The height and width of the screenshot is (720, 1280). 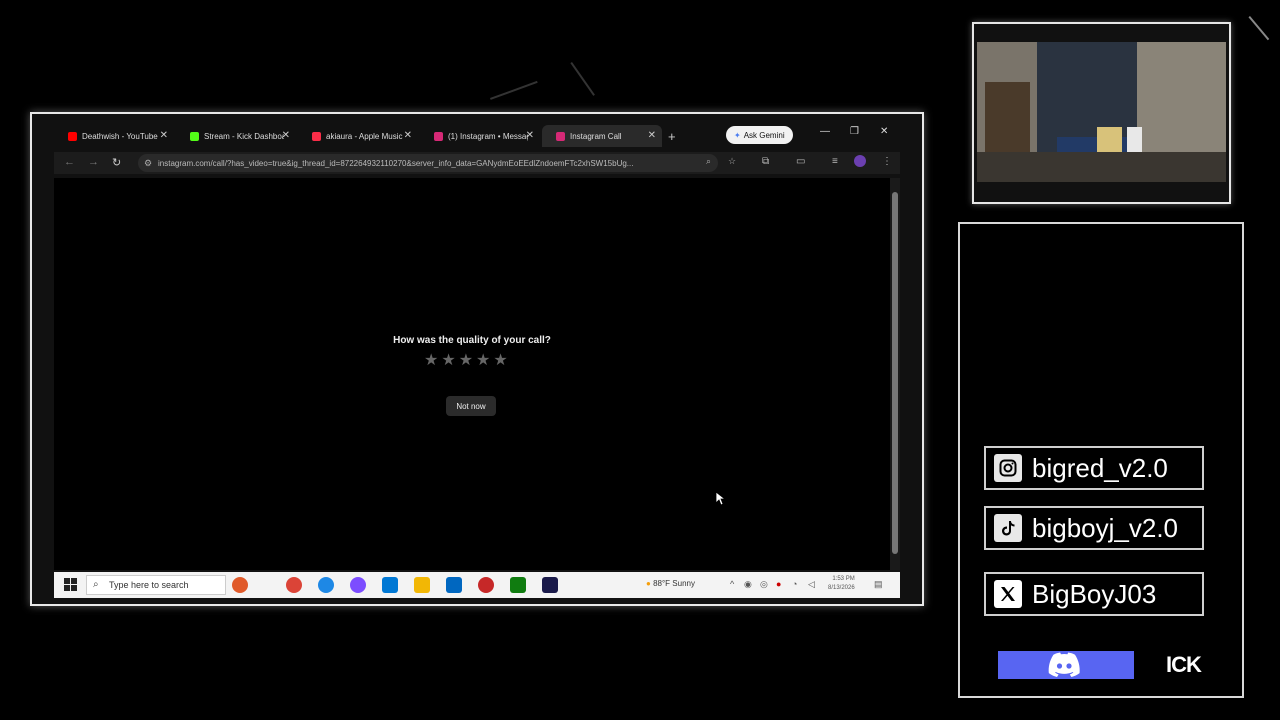 What do you see at coordinates (240, 585) in the screenshot?
I see `football-icon` at bounding box center [240, 585].